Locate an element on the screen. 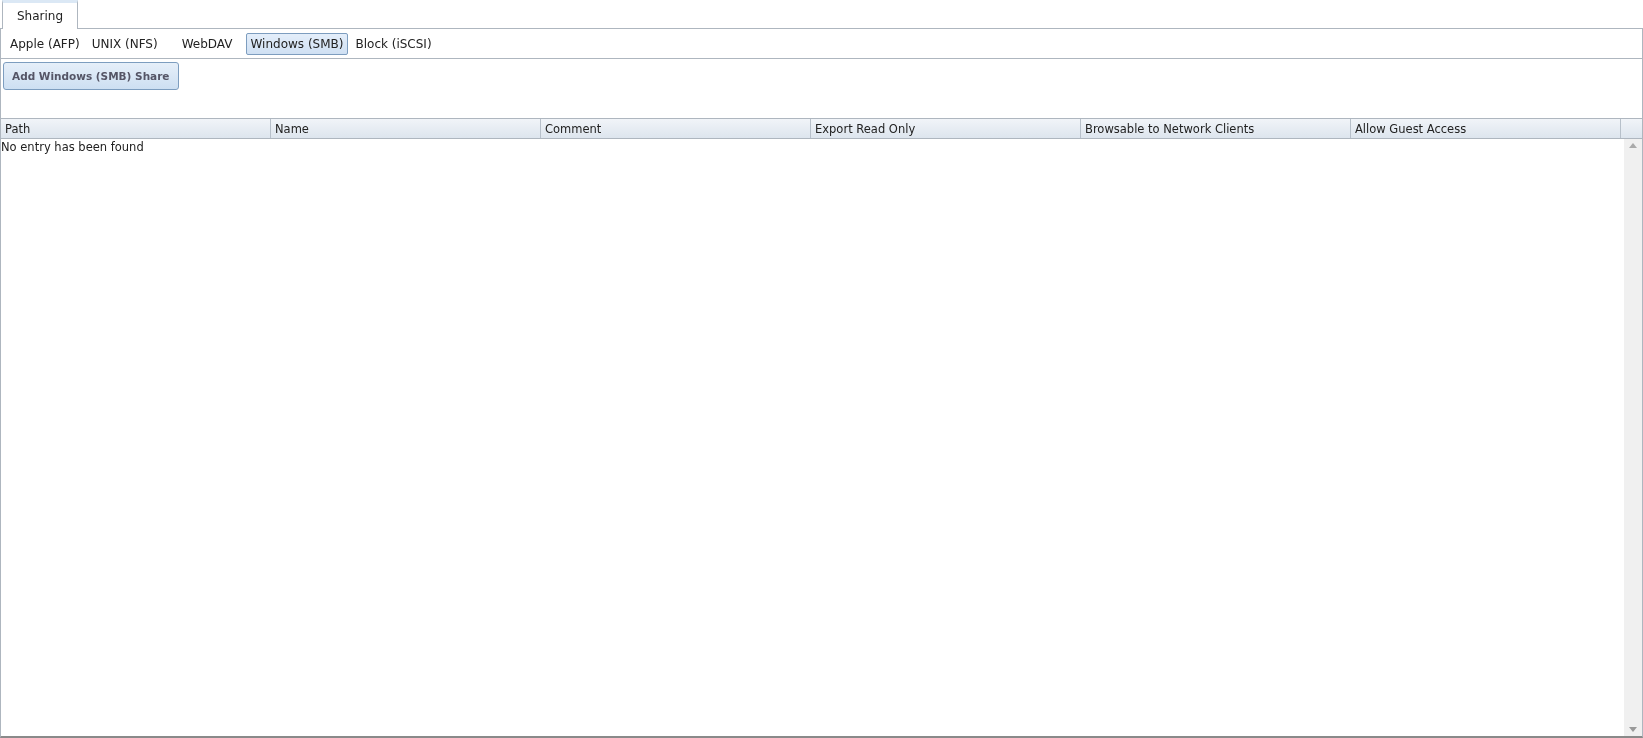 Image resolution: width=1643 pixels, height=738 pixels. sub-tab: Block (iSCSI) is located at coordinates (393, 43).